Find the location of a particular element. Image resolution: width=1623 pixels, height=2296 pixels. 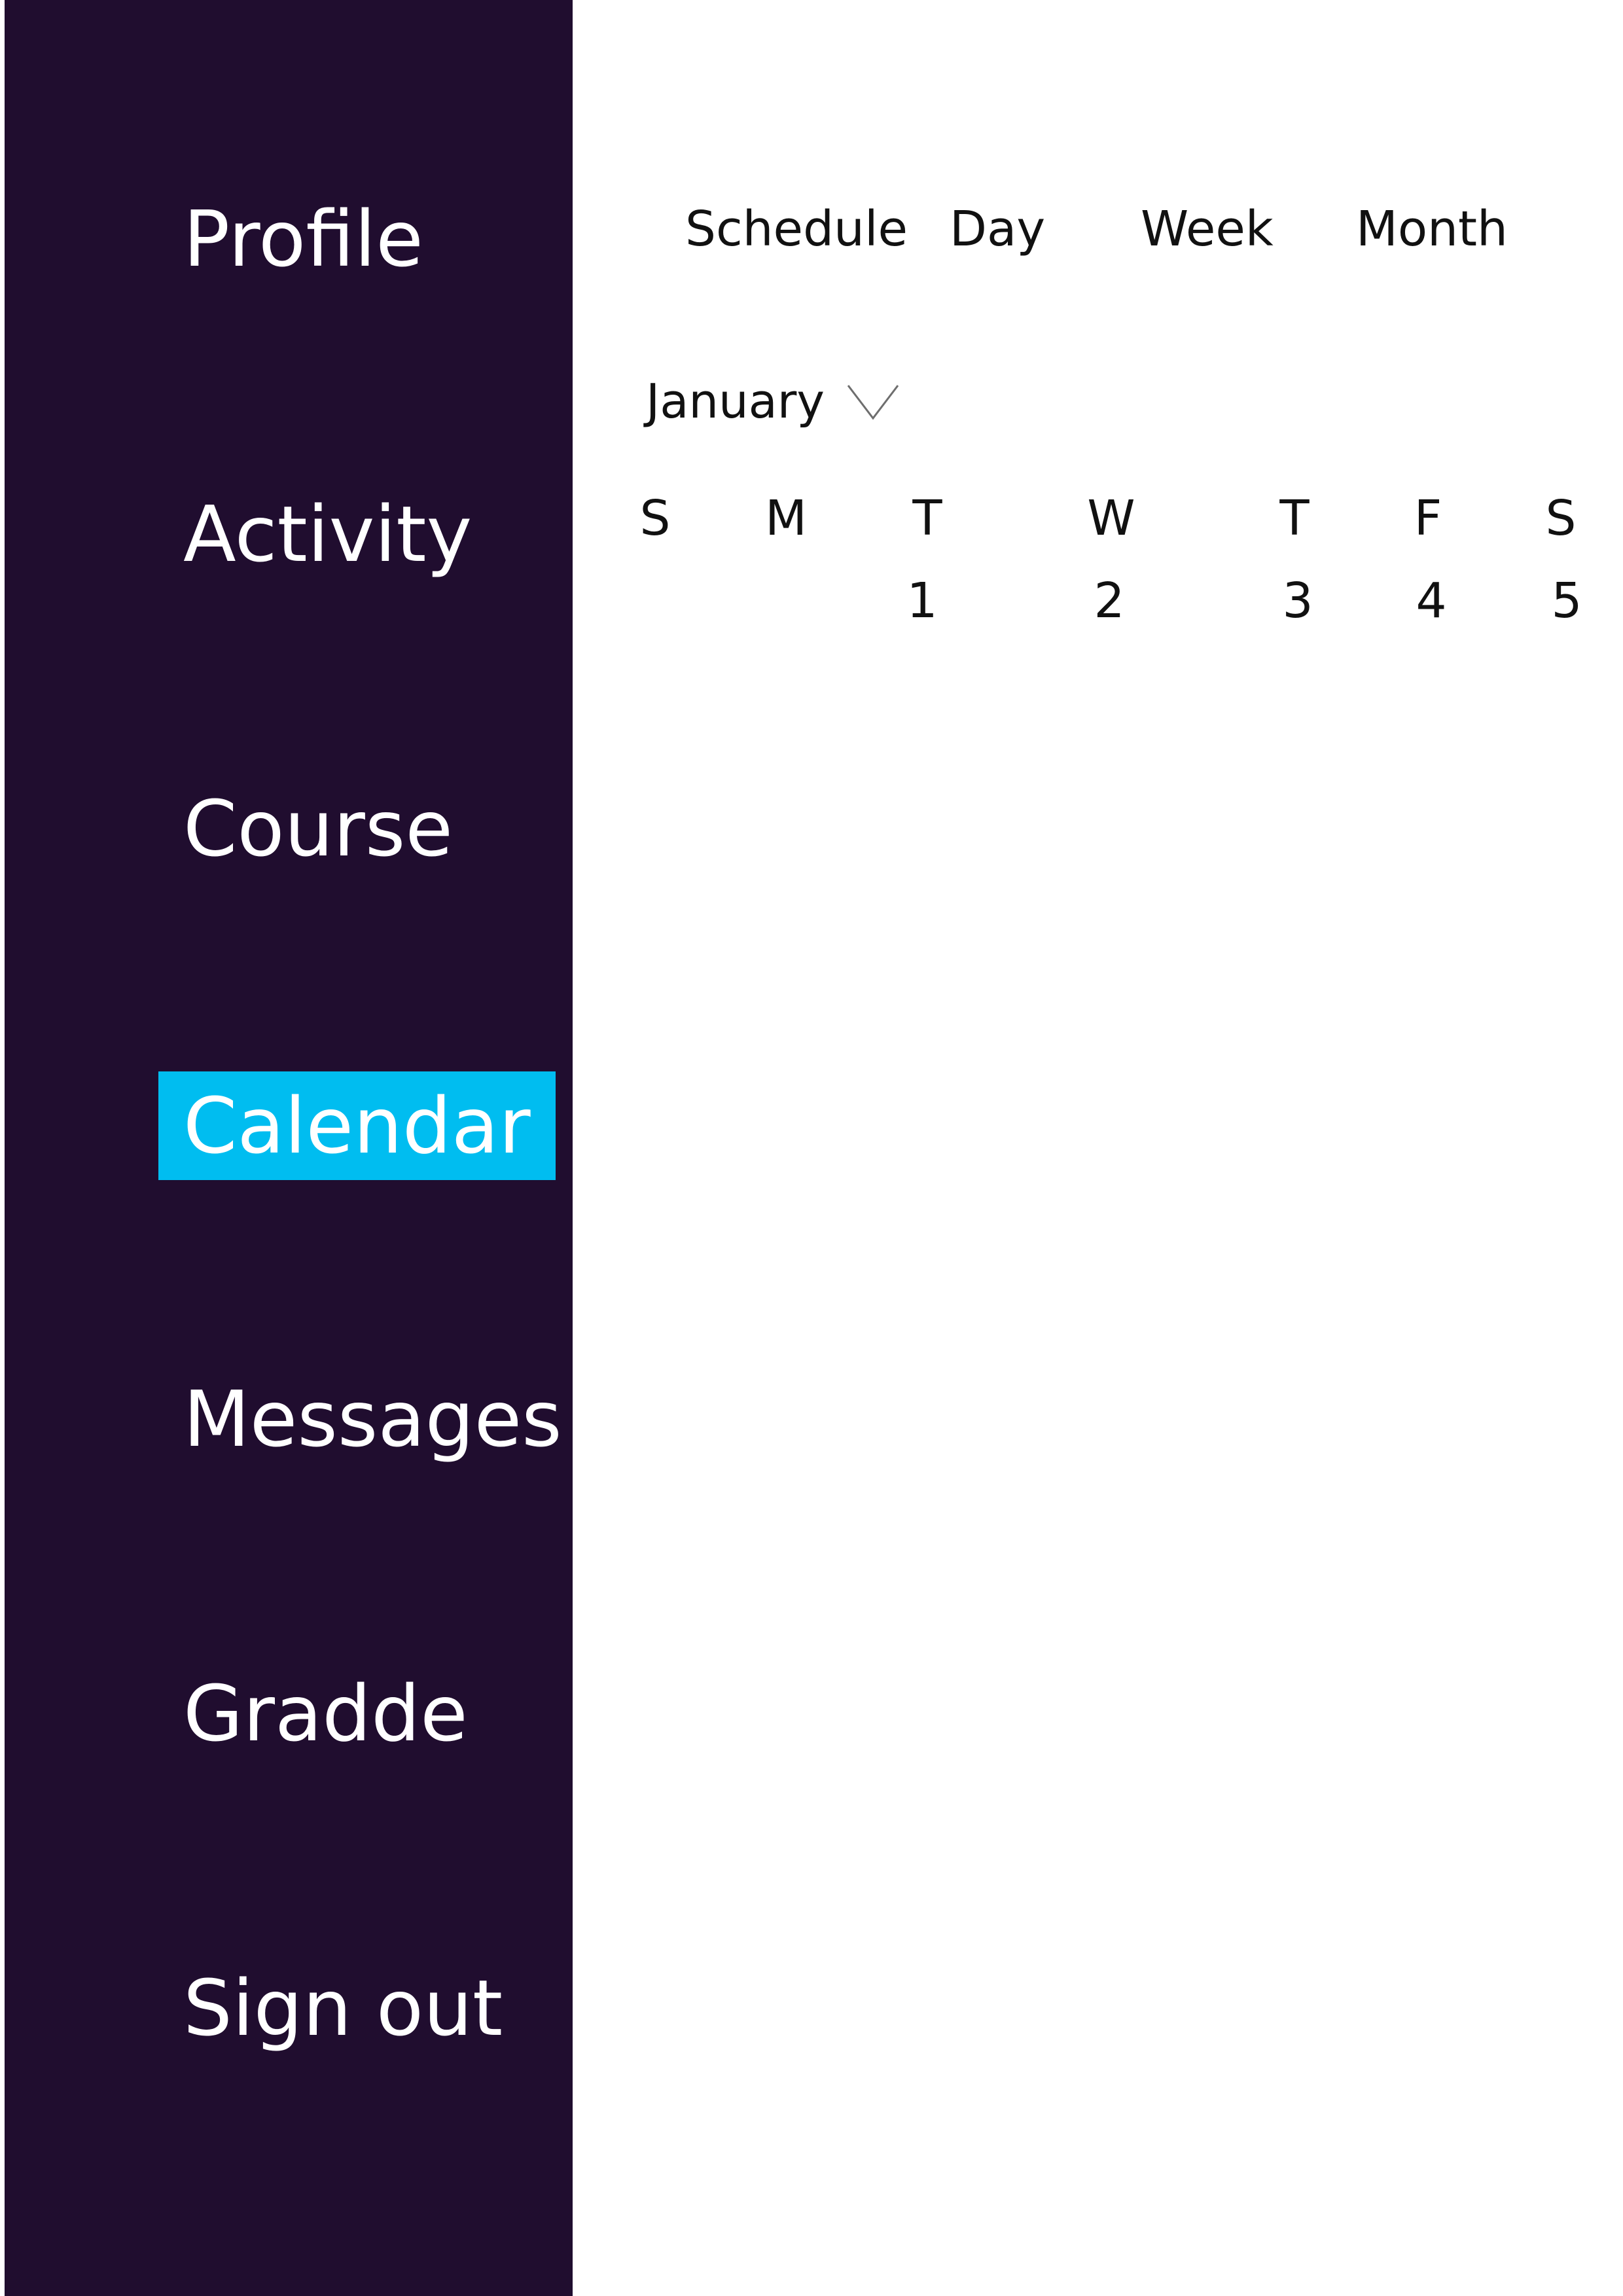

calendar-day: 3 is located at coordinates (1297, 601).